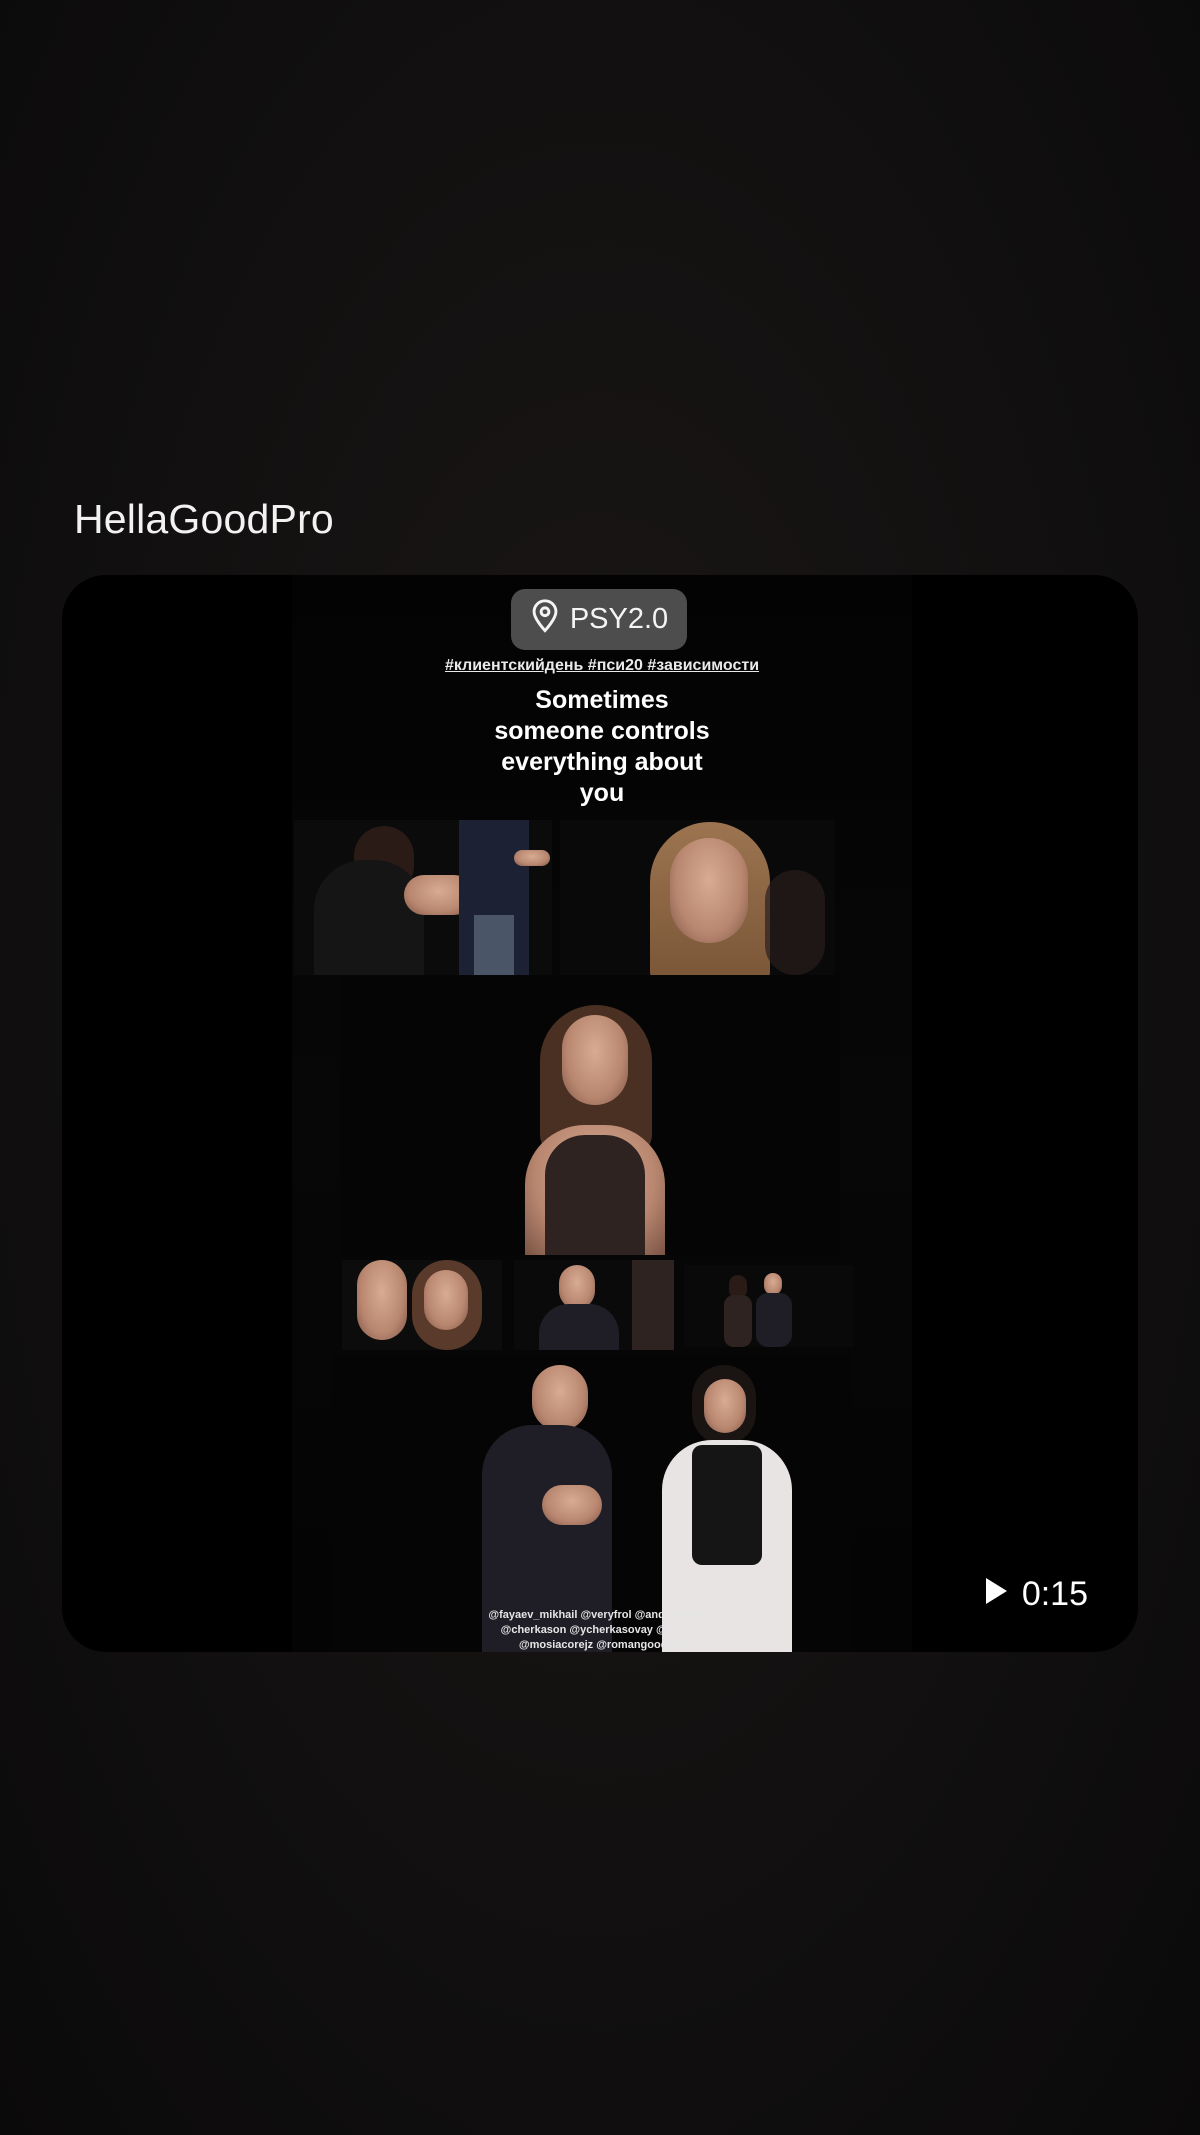  Describe the element at coordinates (602, 793) in the screenshot. I see `headline-line: you` at that location.